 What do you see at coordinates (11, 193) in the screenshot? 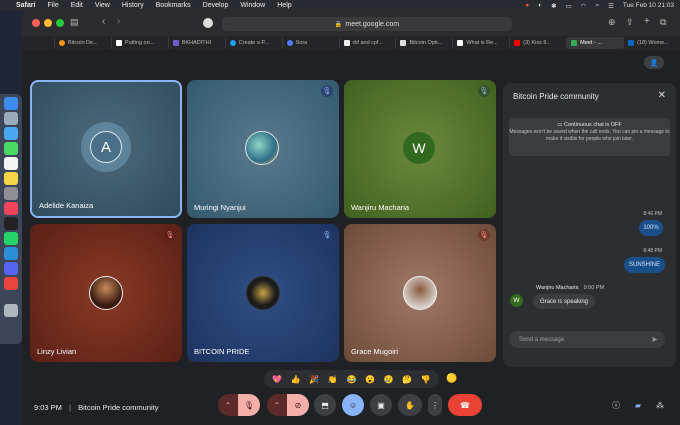
I see `settings-icon` at bounding box center [11, 193].